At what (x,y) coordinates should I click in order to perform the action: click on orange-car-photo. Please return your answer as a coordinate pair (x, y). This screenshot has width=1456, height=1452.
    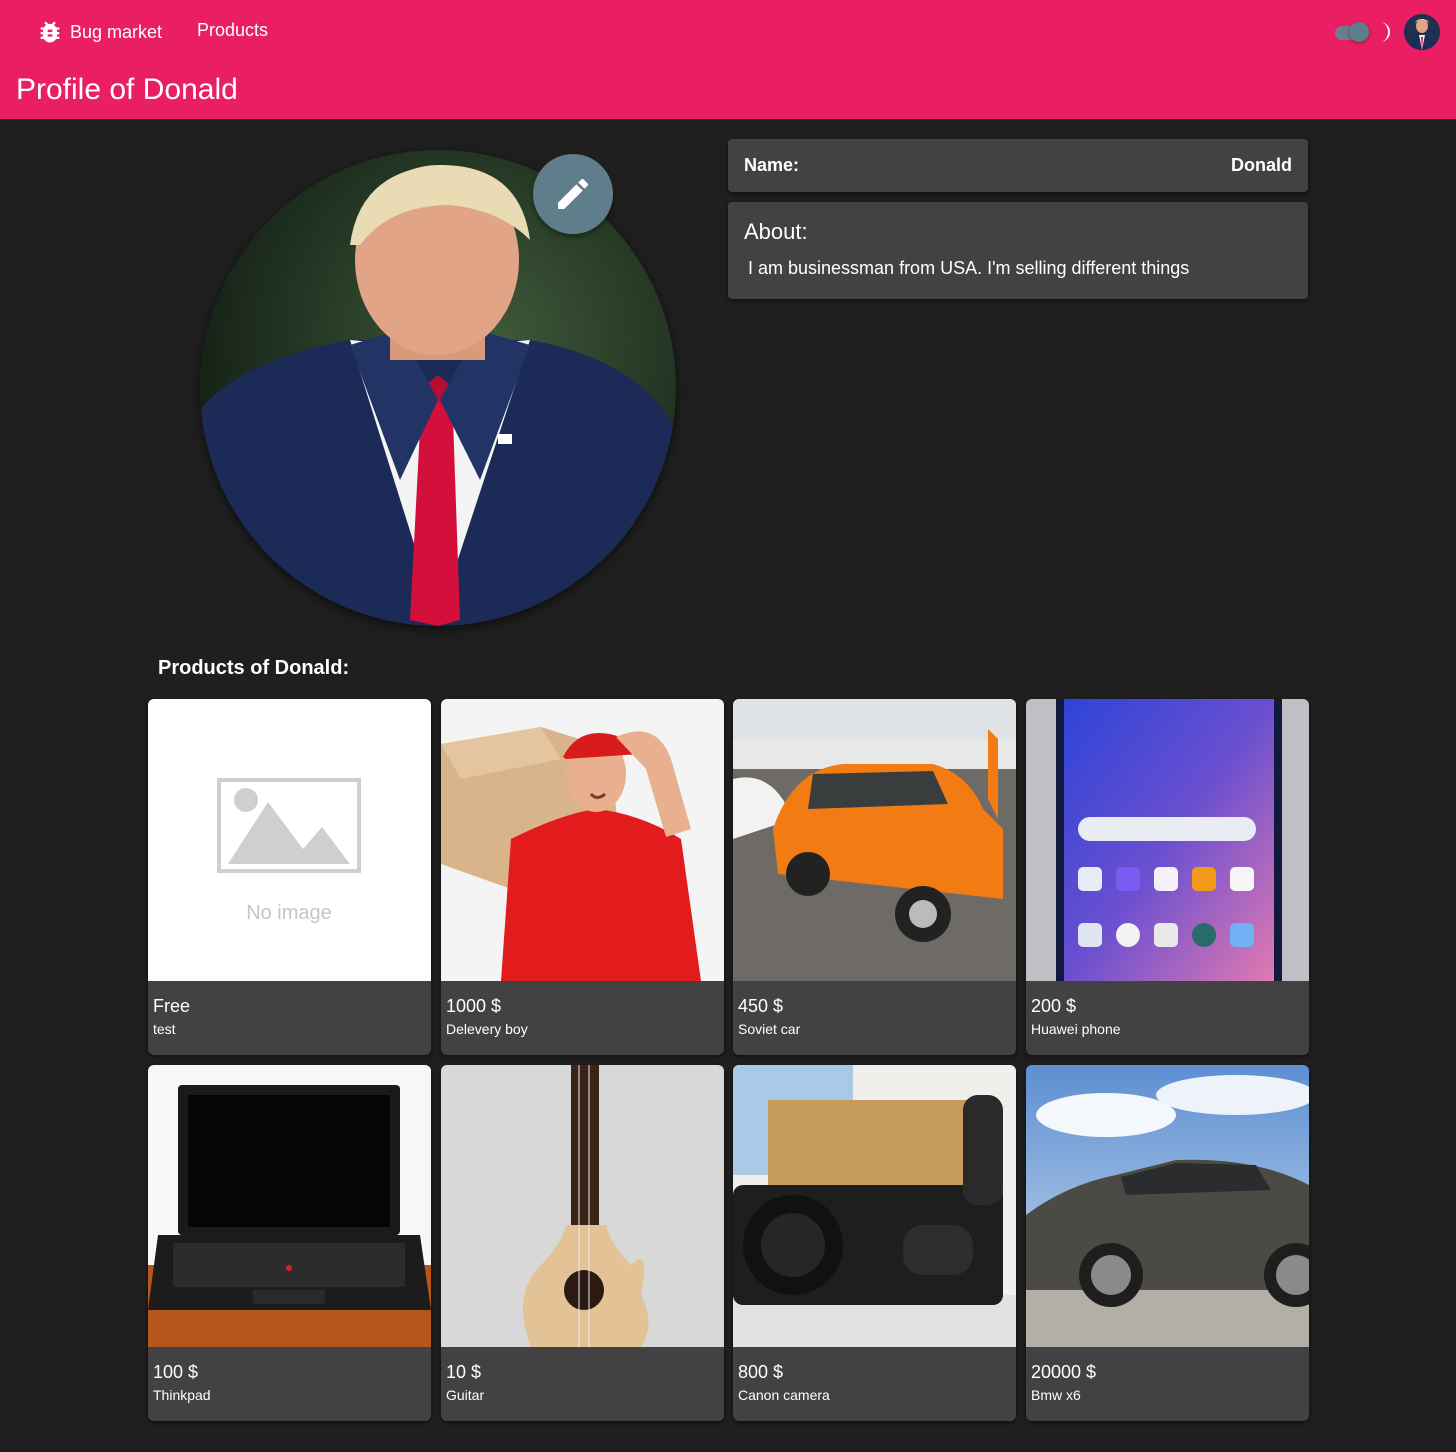
    Looking at the image, I should click on (874, 840).